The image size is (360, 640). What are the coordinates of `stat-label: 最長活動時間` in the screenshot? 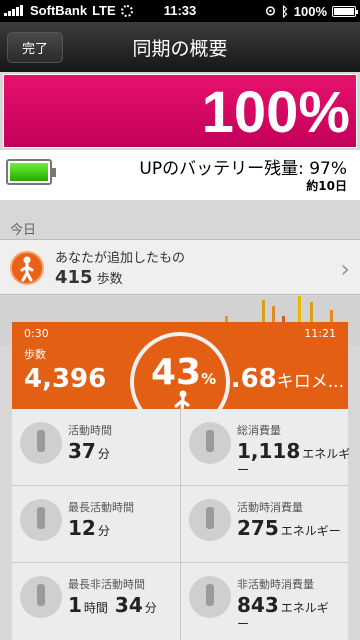 It's located at (101, 507).